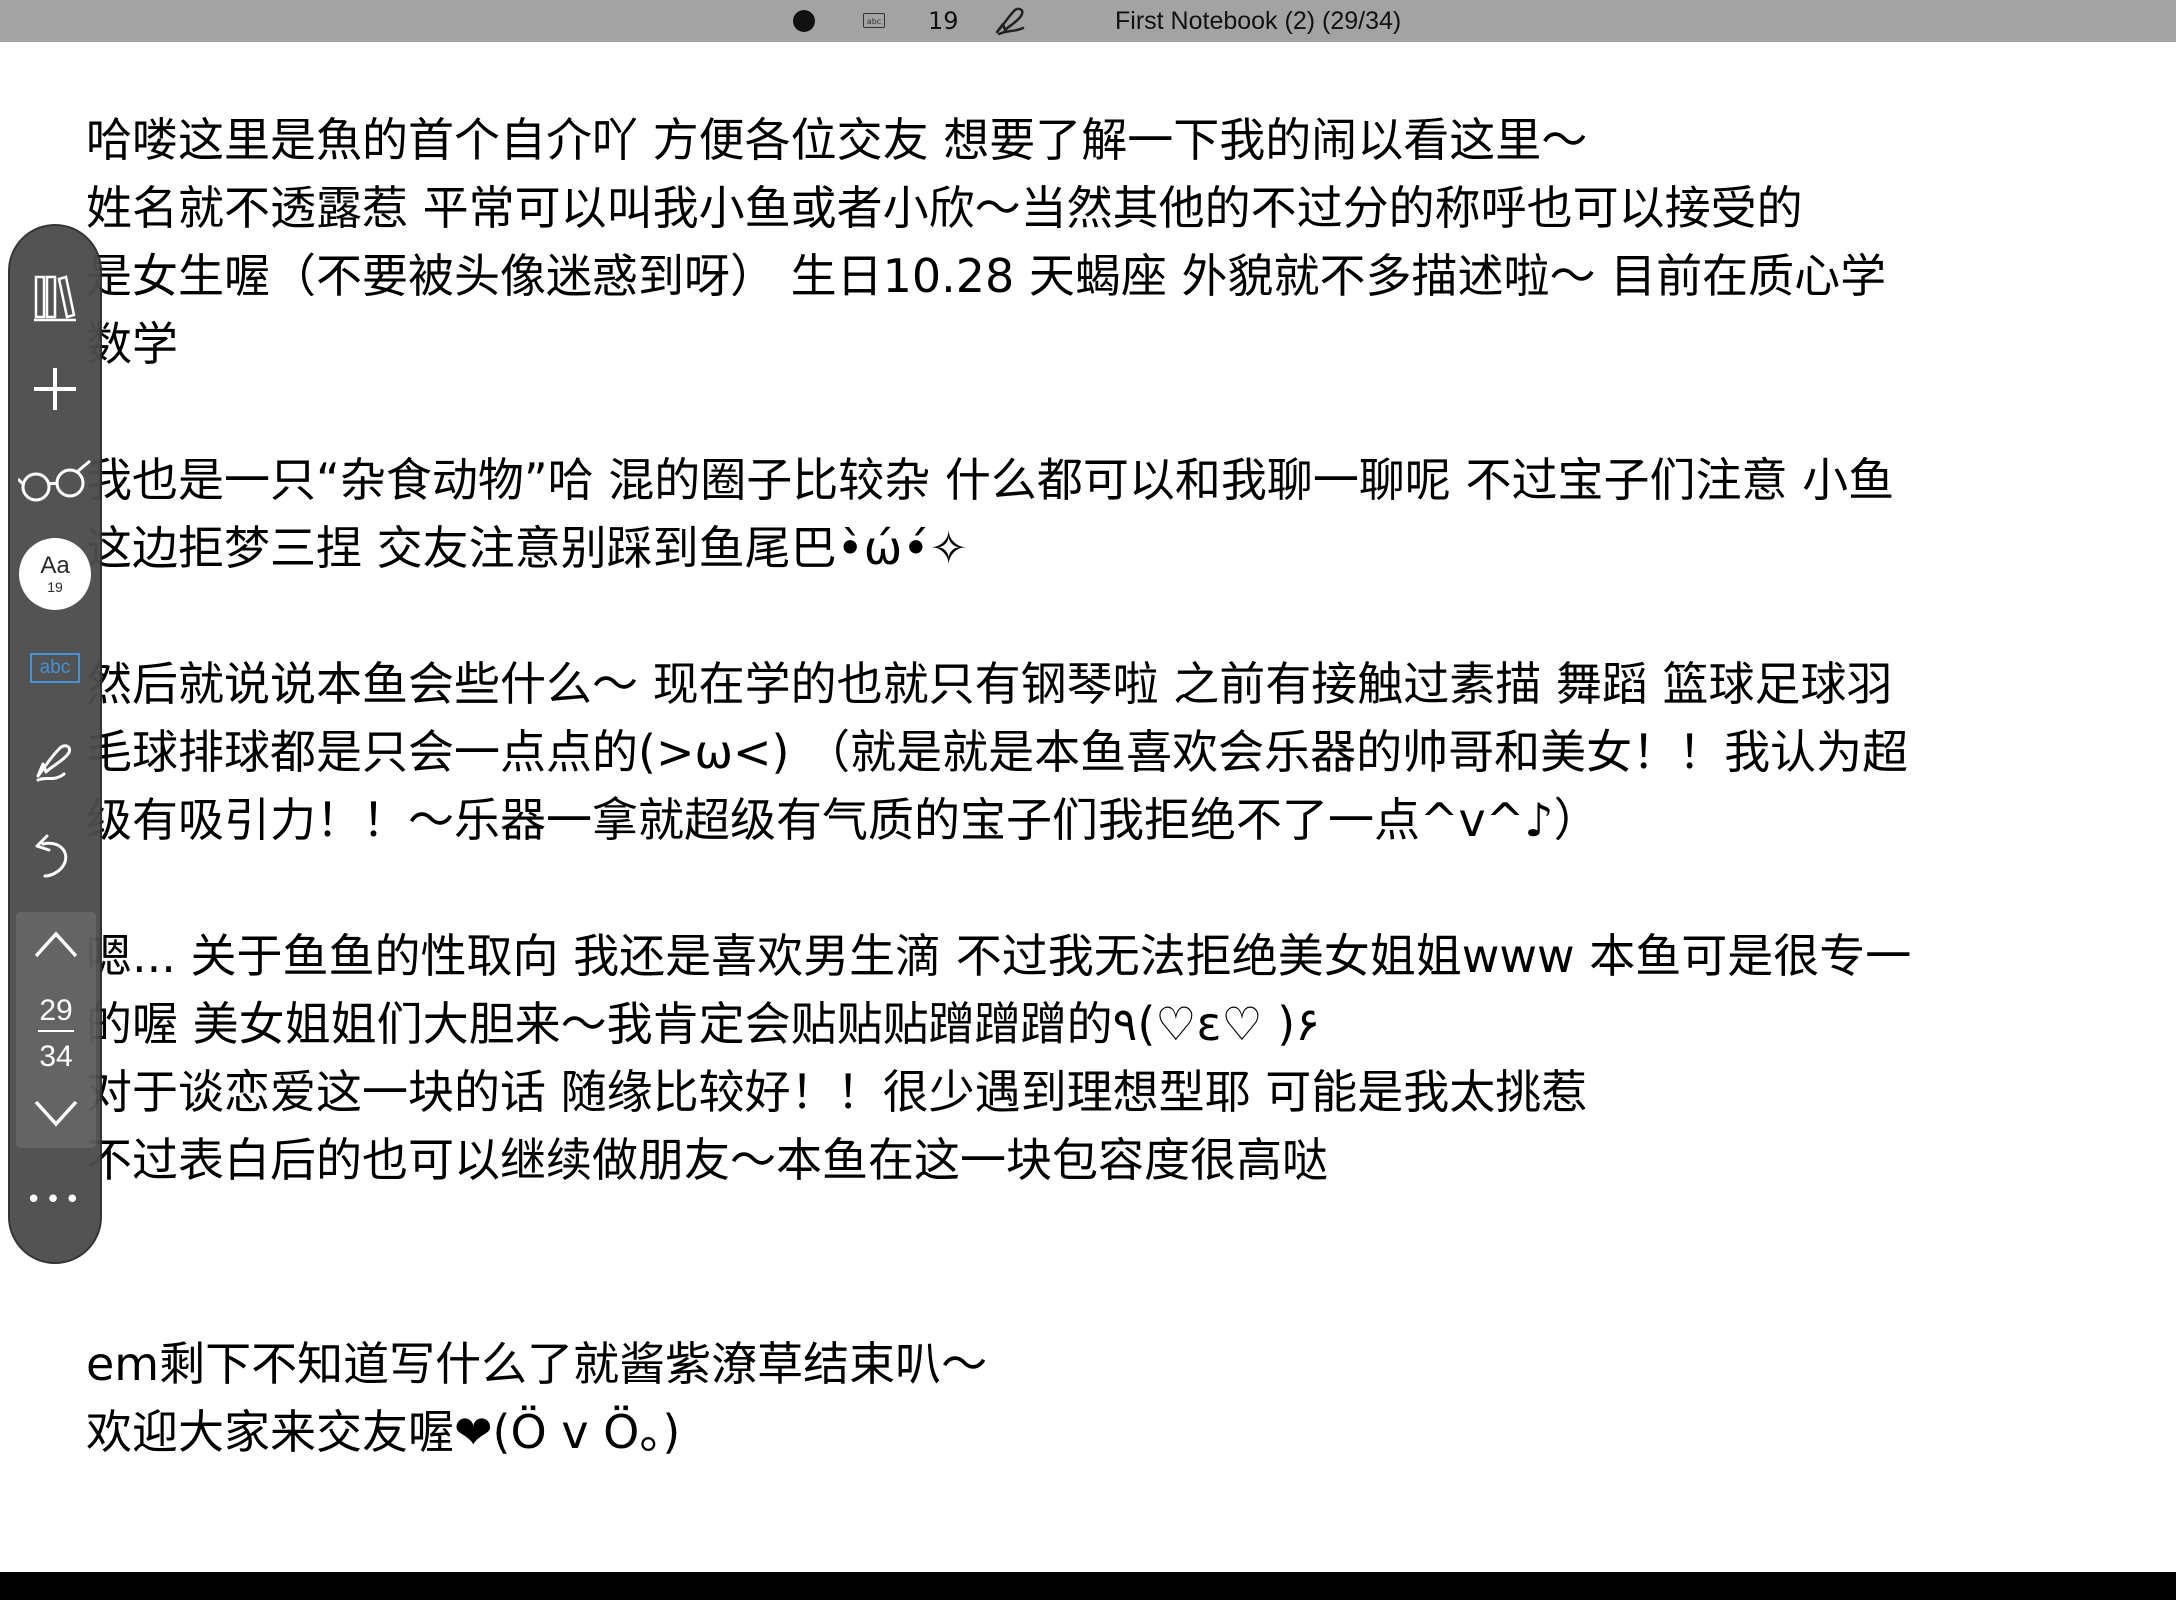 The height and width of the screenshot is (1600, 2176). I want to click on page-divider, so click(56, 1031).